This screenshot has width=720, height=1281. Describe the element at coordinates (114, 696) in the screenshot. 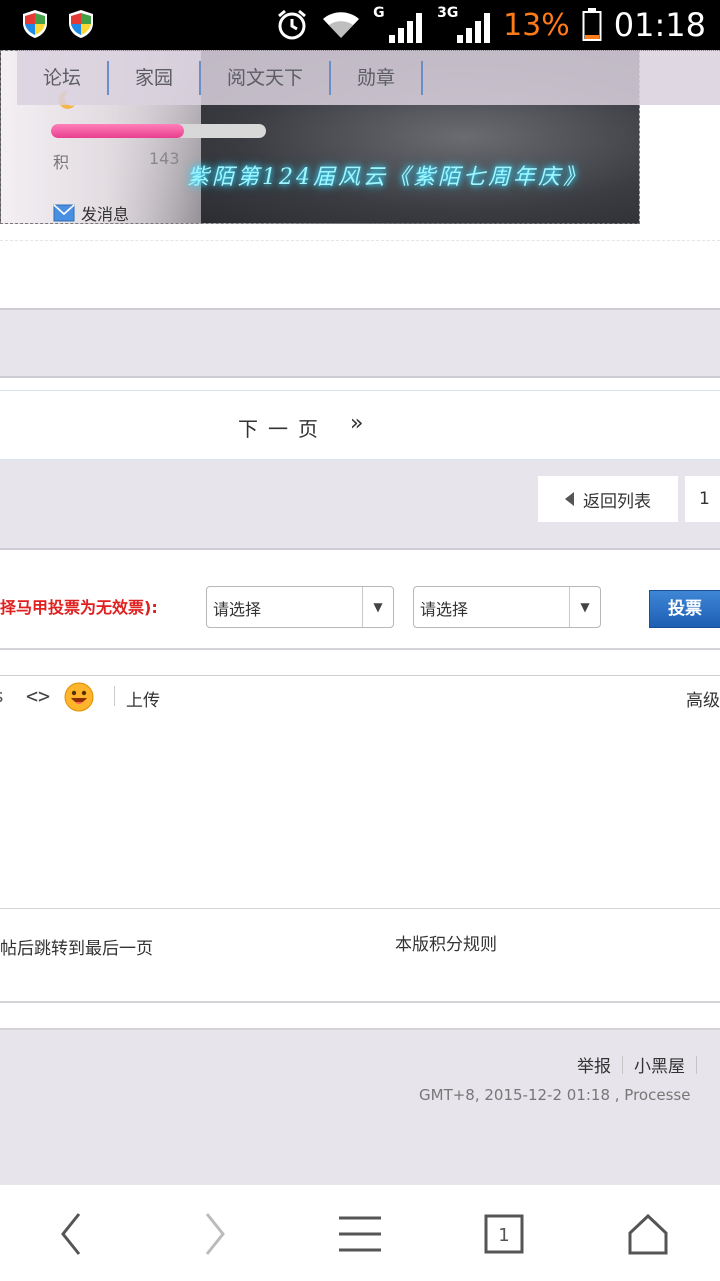

I see `toolbar-separator` at that location.